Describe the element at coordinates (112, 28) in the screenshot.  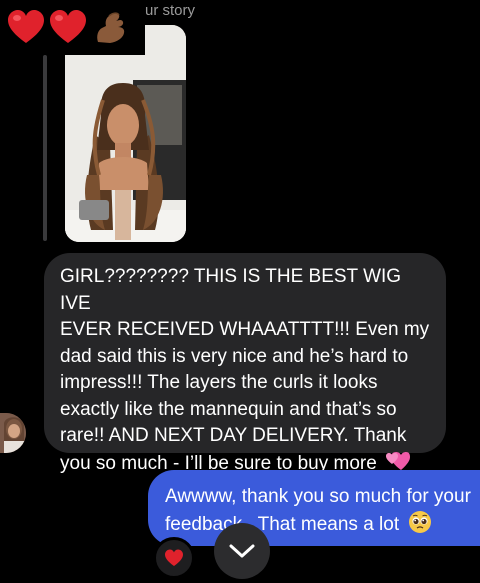
I see `pinching-hand-icon` at that location.